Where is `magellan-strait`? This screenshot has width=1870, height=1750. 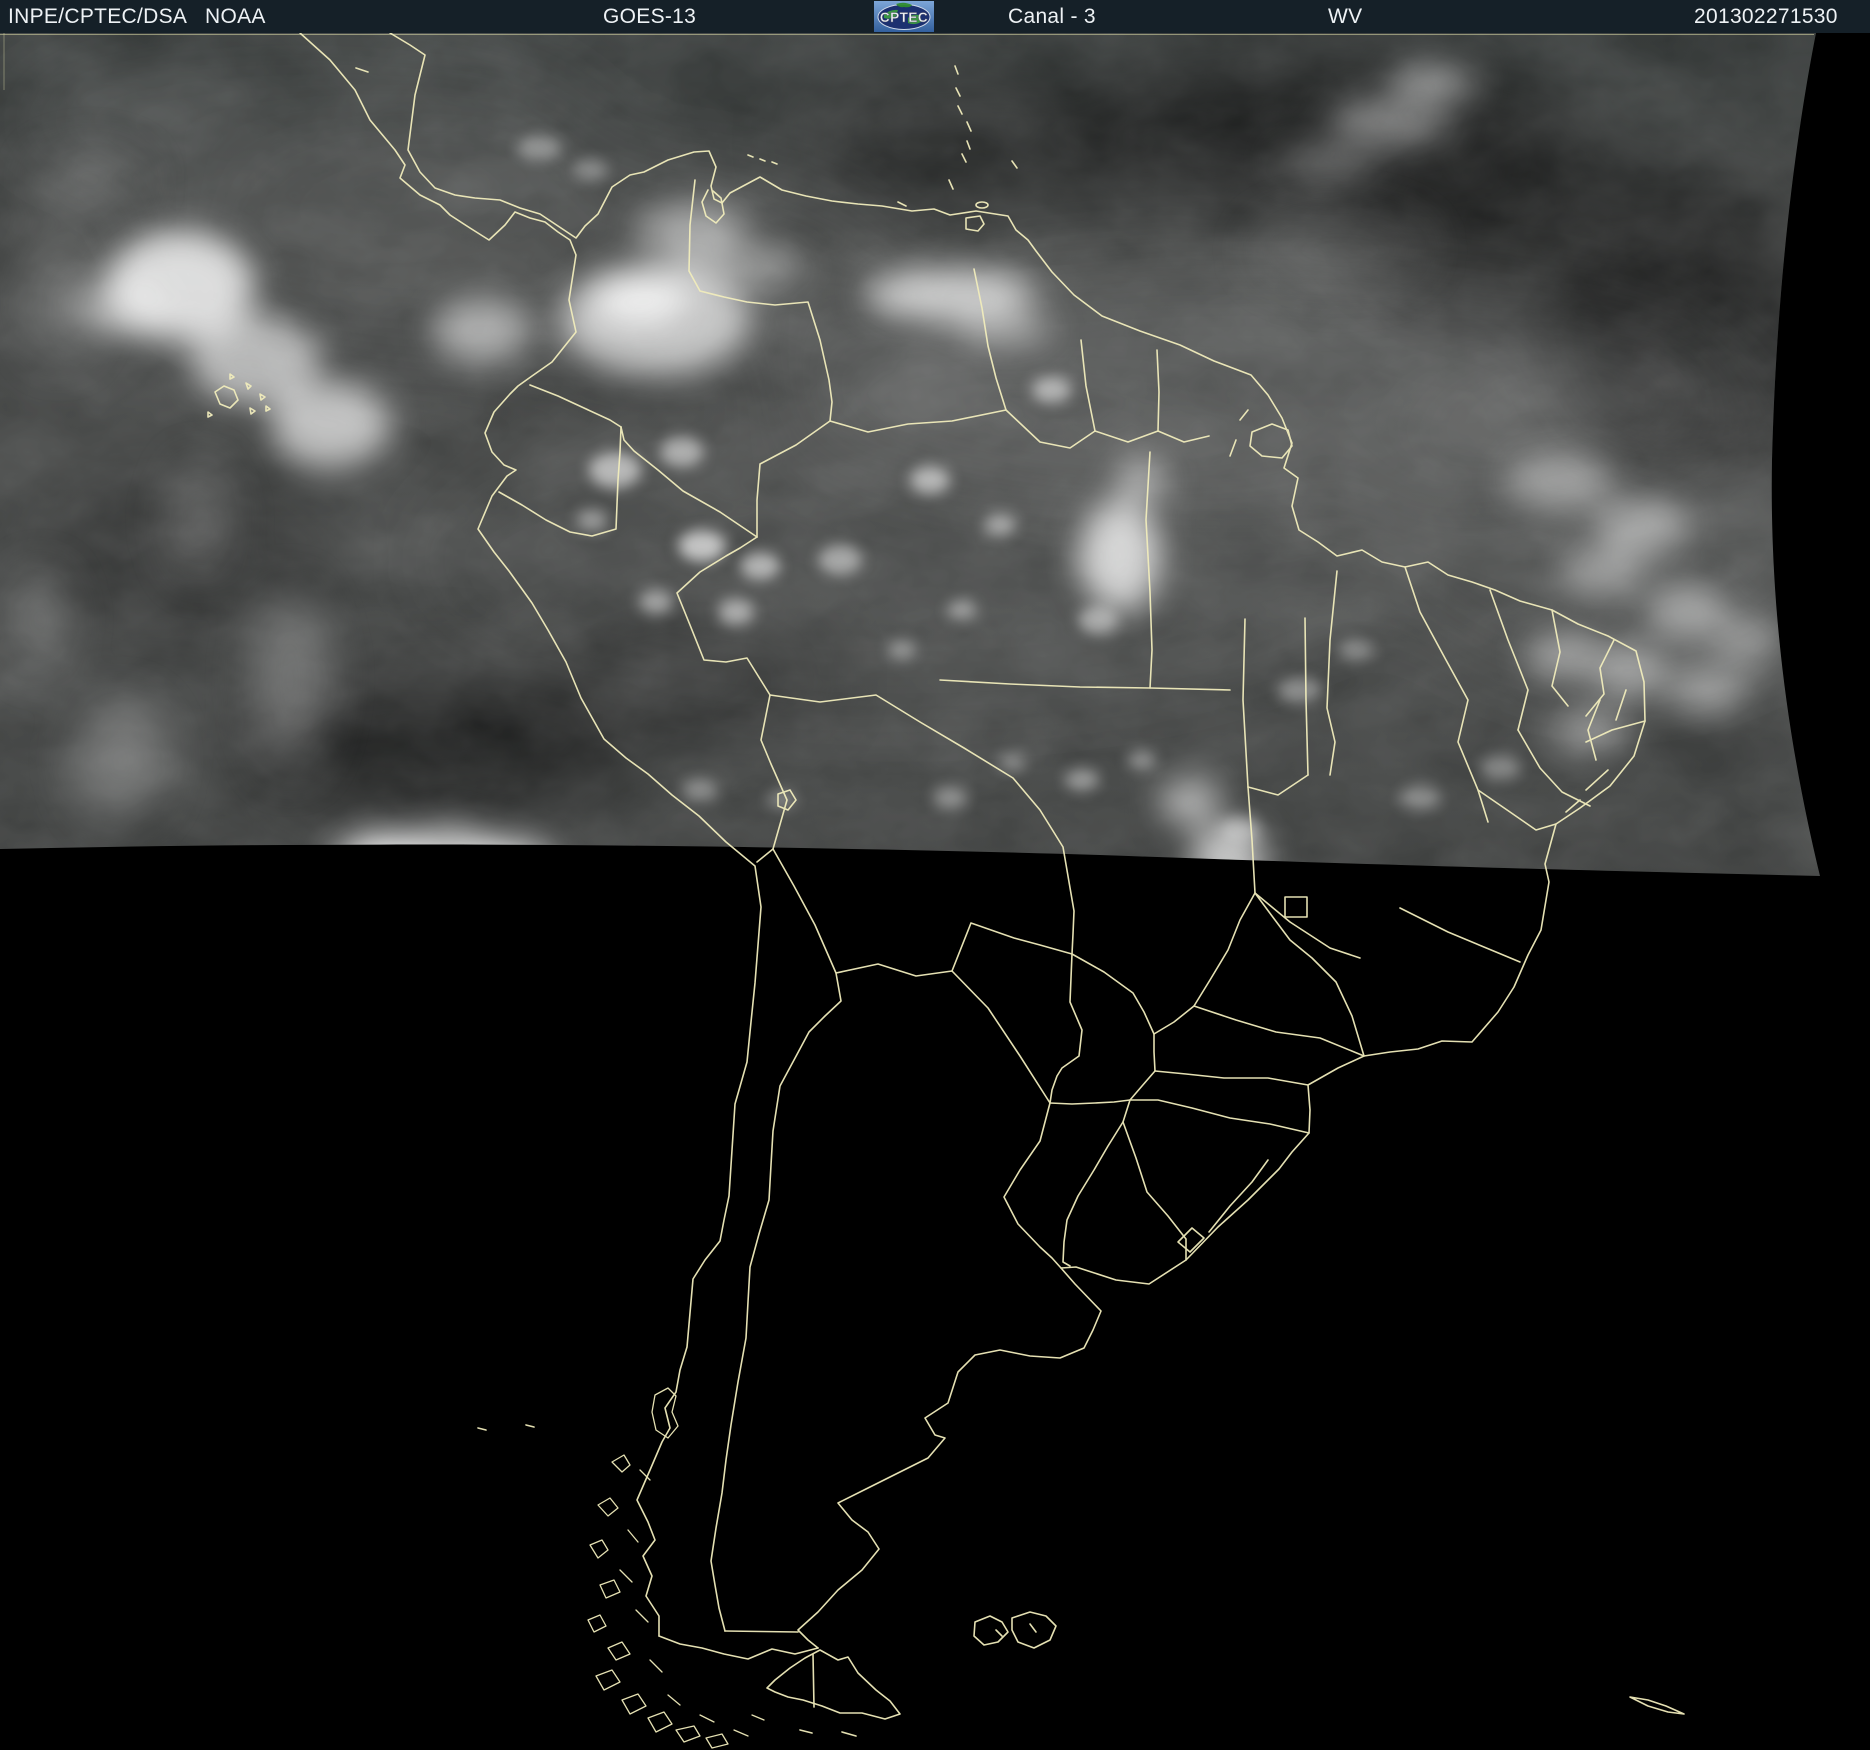 magellan-strait is located at coordinates (738, 1647).